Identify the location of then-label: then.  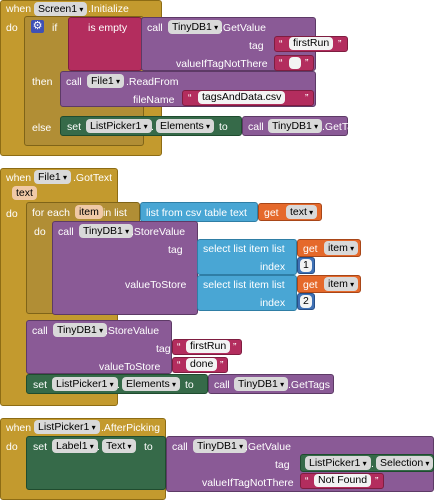
(42, 82).